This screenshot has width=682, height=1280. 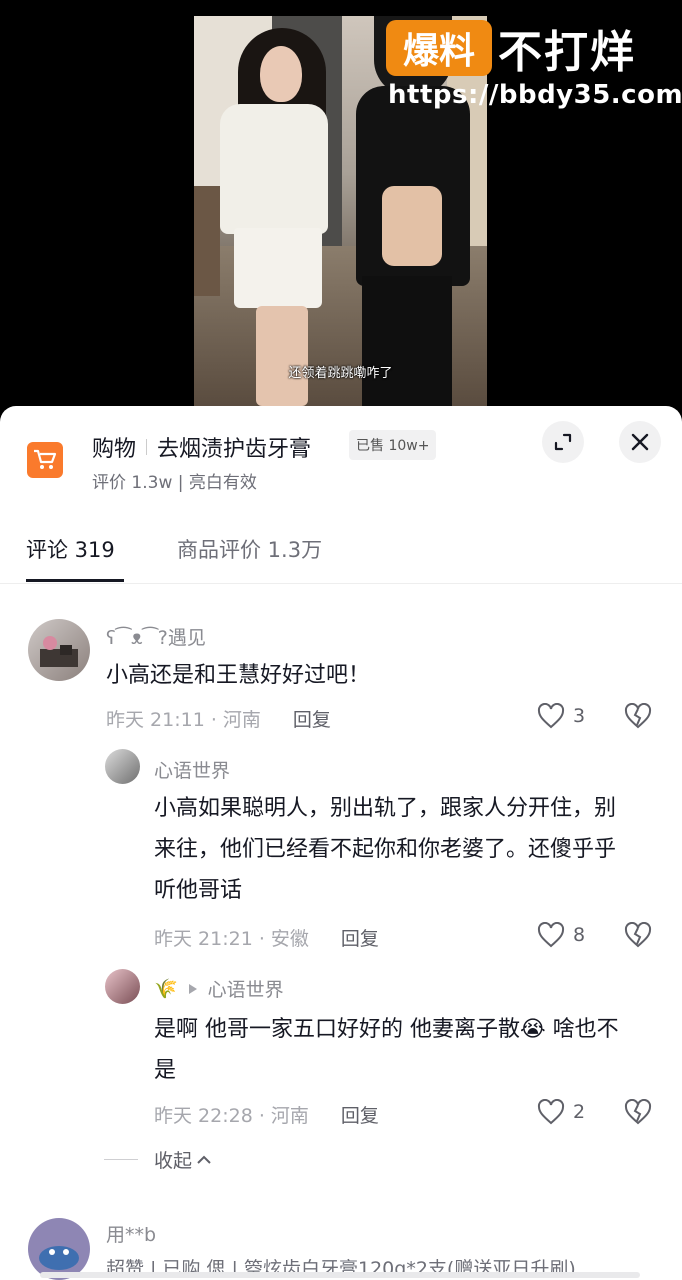 What do you see at coordinates (192, 988) in the screenshot?
I see `reply-arrow-icon` at bounding box center [192, 988].